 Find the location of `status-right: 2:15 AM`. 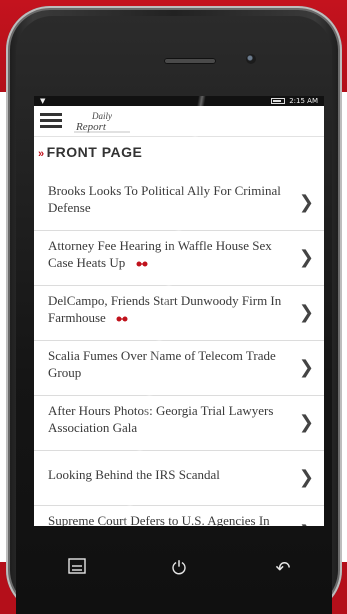

status-right: 2:15 AM is located at coordinates (294, 101).